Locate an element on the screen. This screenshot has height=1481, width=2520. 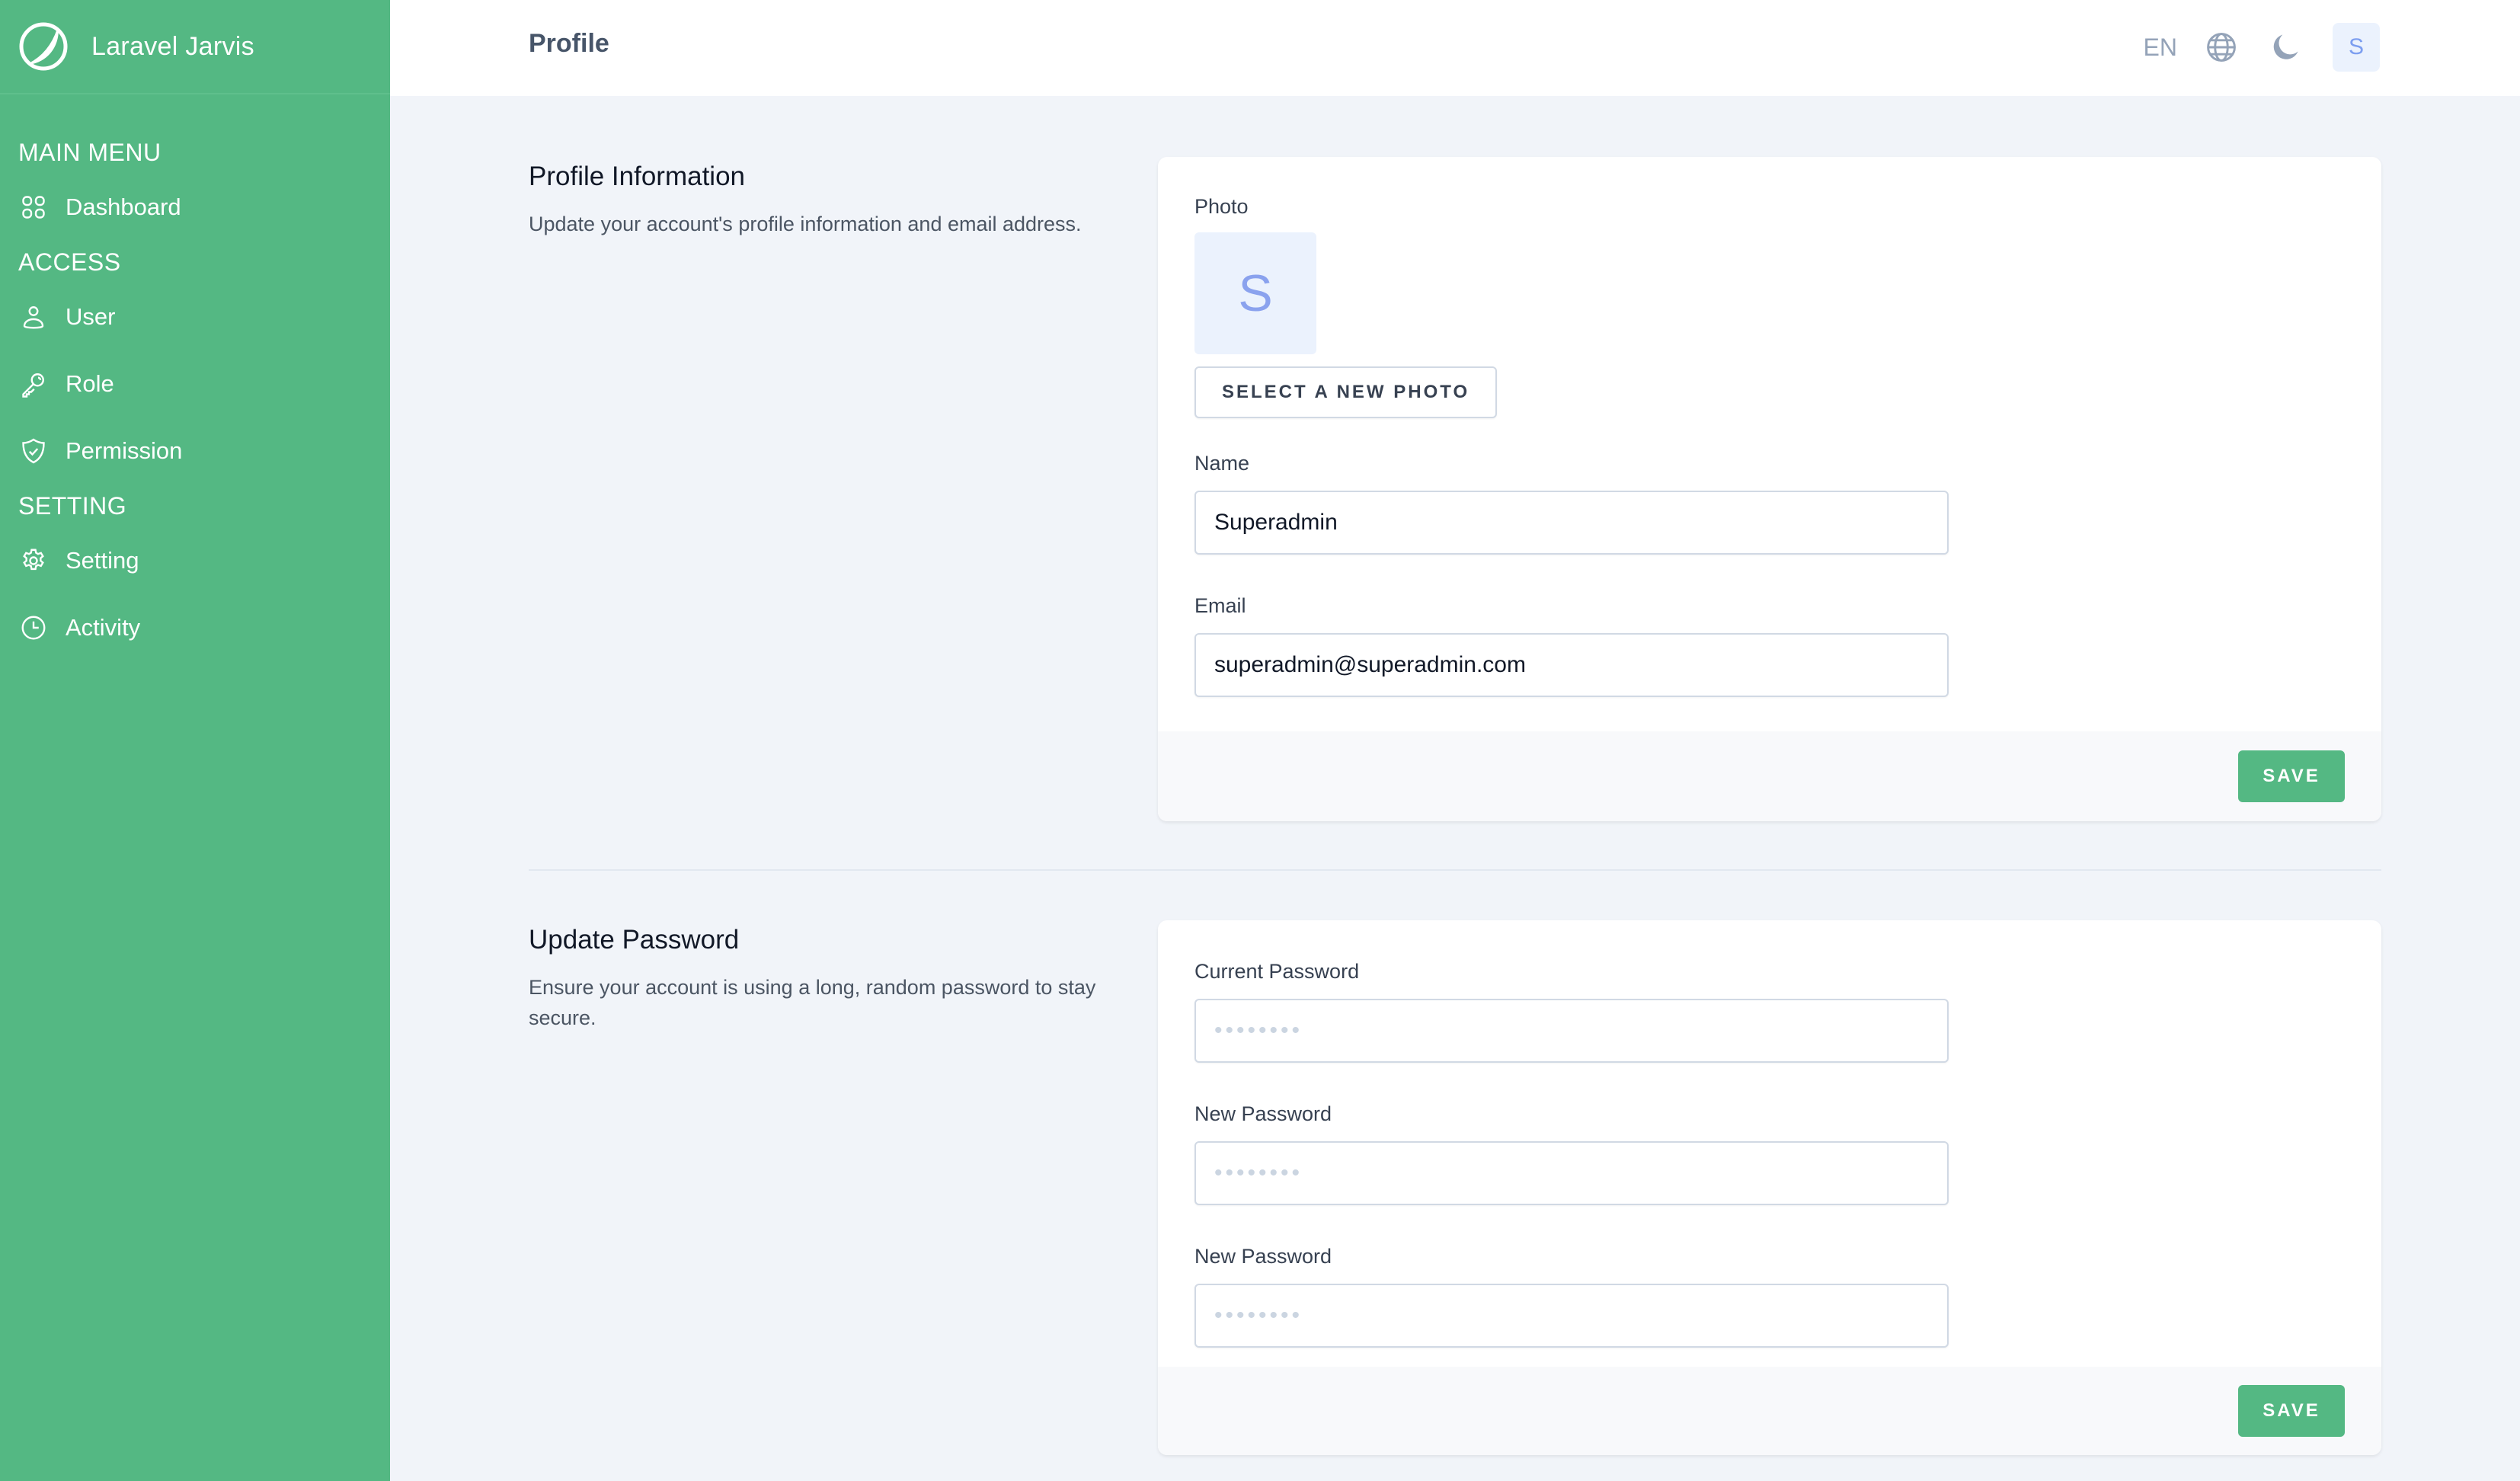
current-password-field: Current Password is located at coordinates (1769, 1012).